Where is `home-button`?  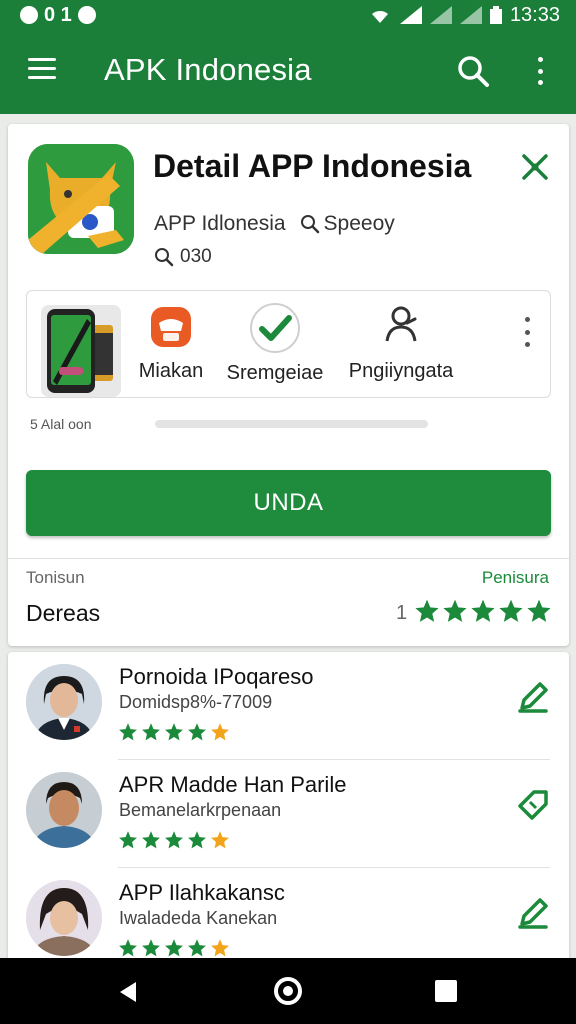 home-button is located at coordinates (288, 991).